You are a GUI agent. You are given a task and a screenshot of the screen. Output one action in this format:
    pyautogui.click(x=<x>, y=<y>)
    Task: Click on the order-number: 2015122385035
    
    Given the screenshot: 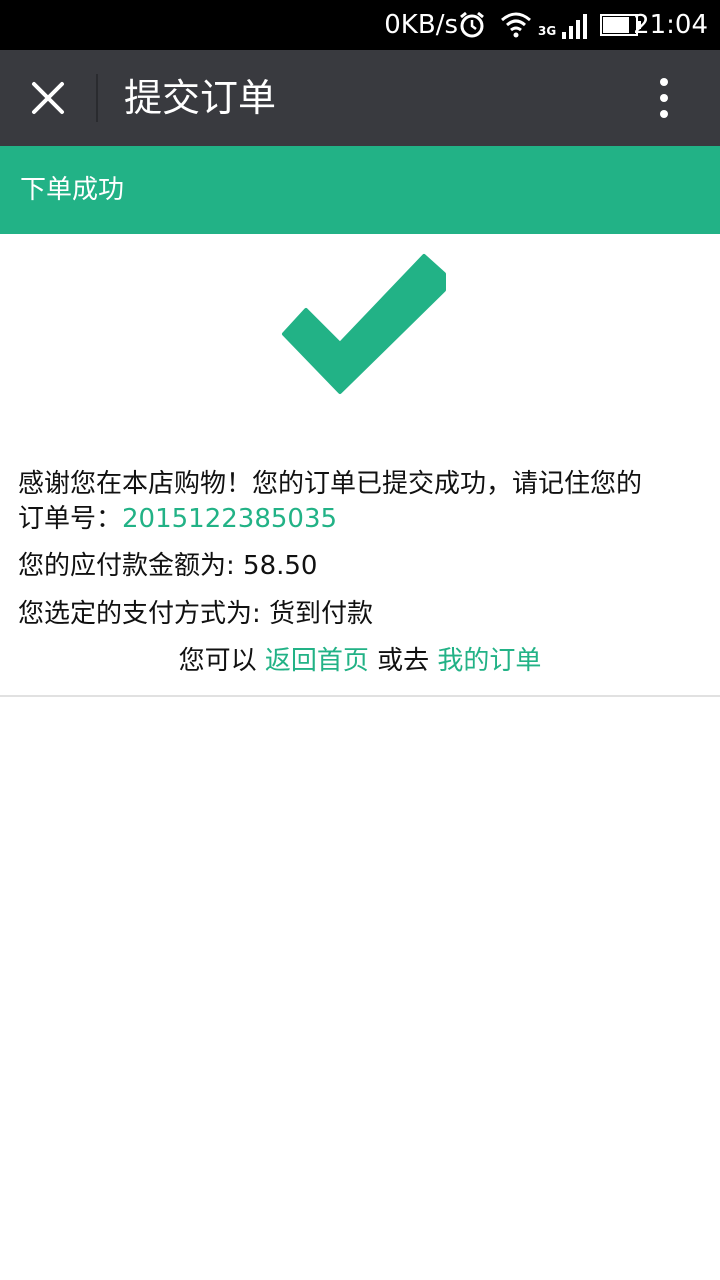 What is the action you would take?
    pyautogui.click(x=230, y=519)
    